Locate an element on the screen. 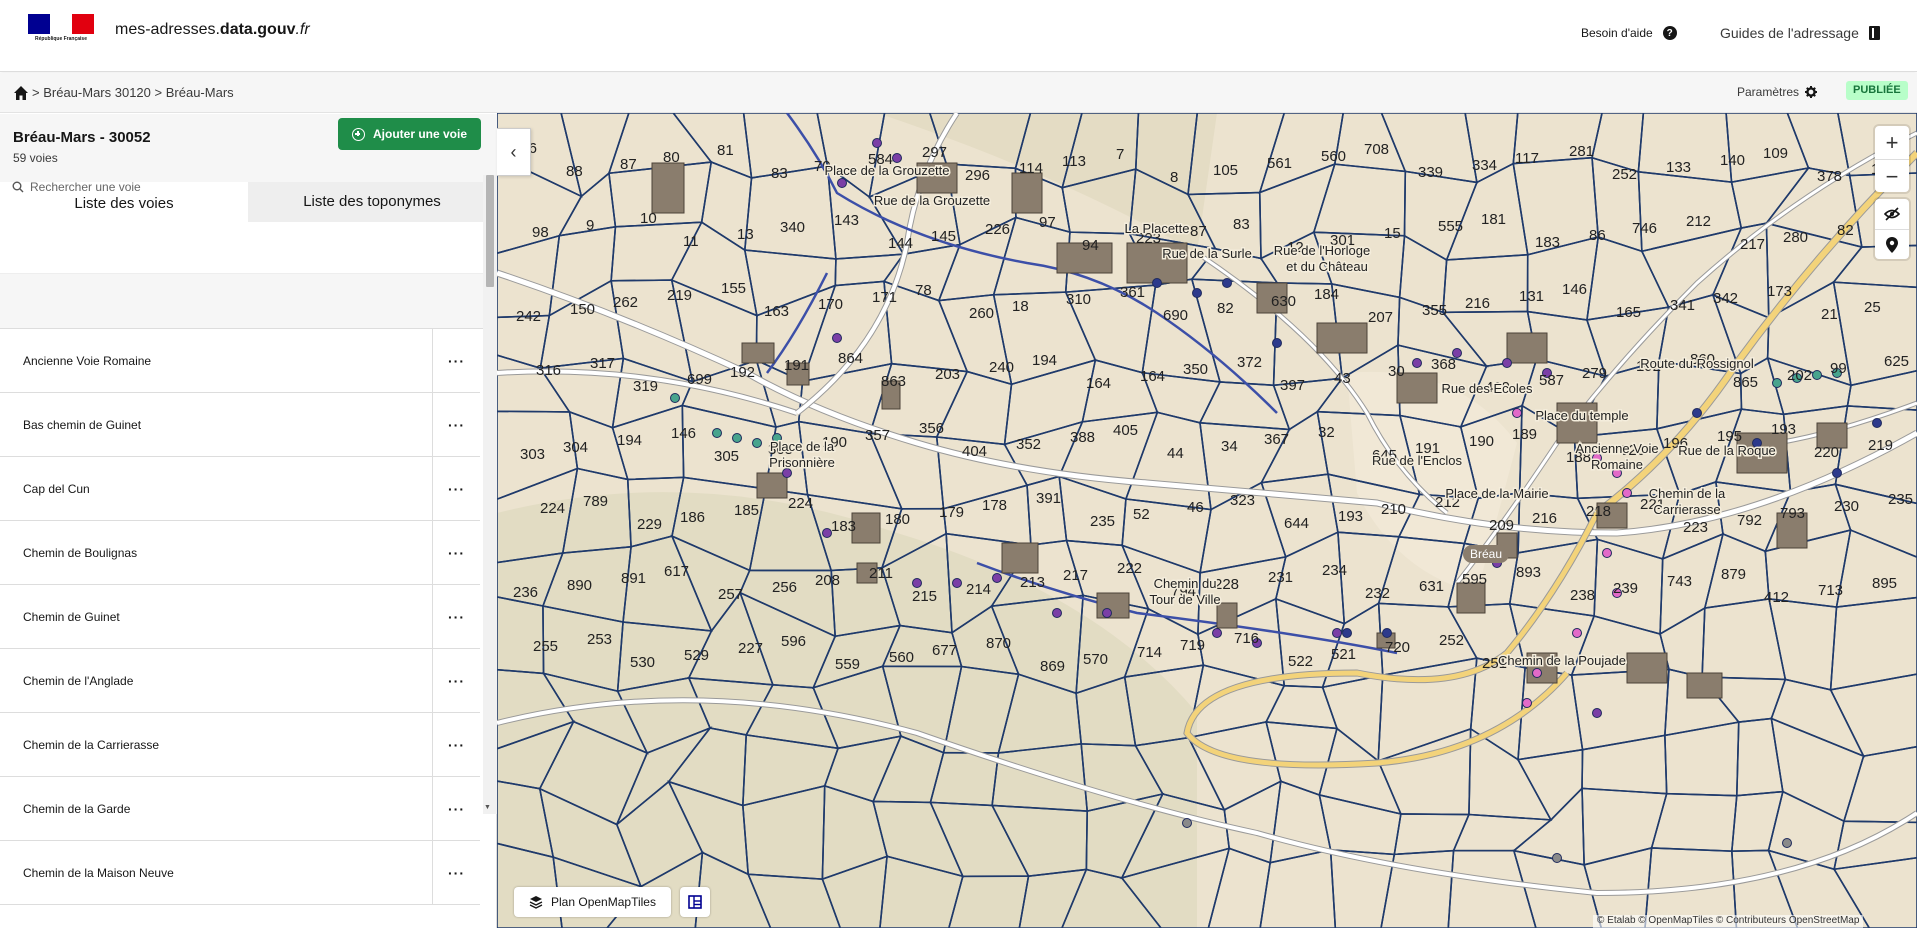 This screenshot has height=929, width=1917. parcel-number-label: 32 is located at coordinates (1326, 432).